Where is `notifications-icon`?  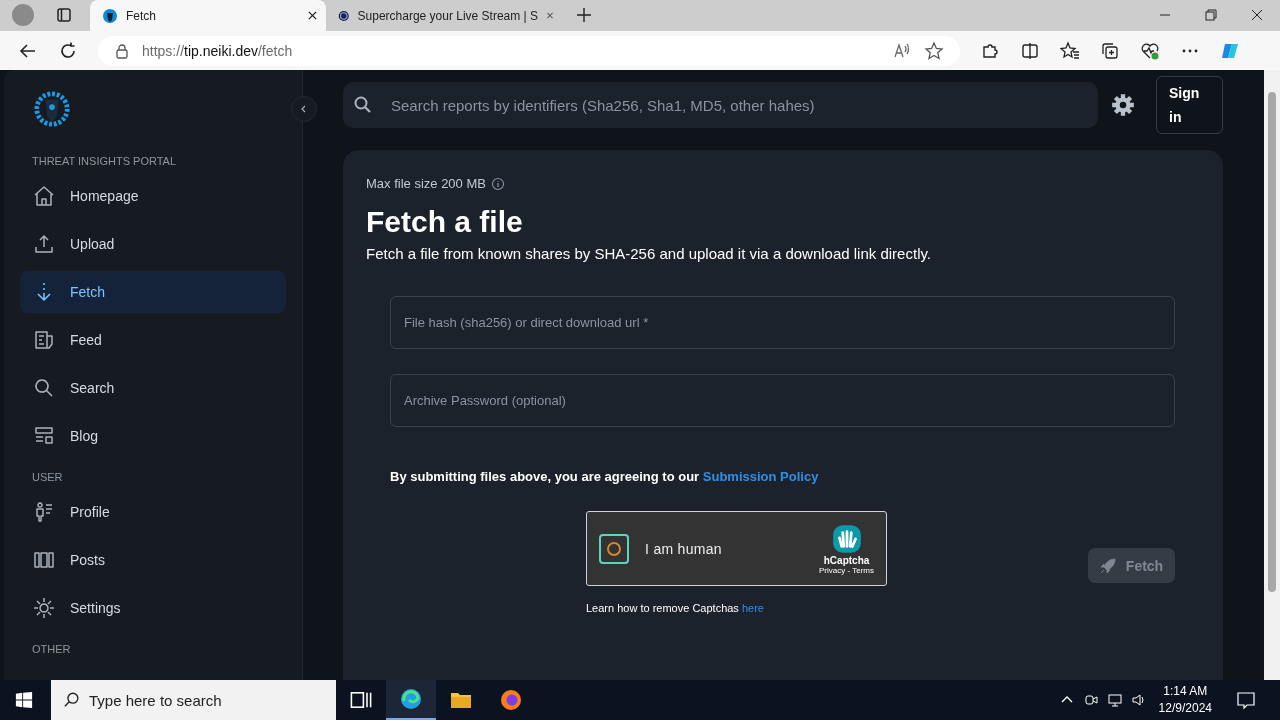
notifications-icon is located at coordinates (1246, 700).